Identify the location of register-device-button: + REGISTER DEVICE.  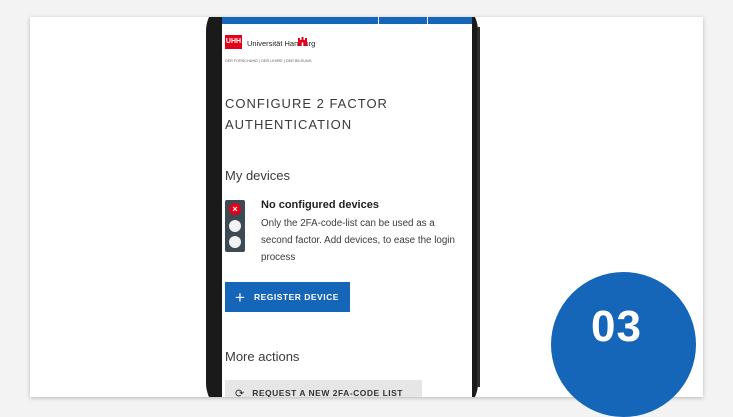
(287, 297).